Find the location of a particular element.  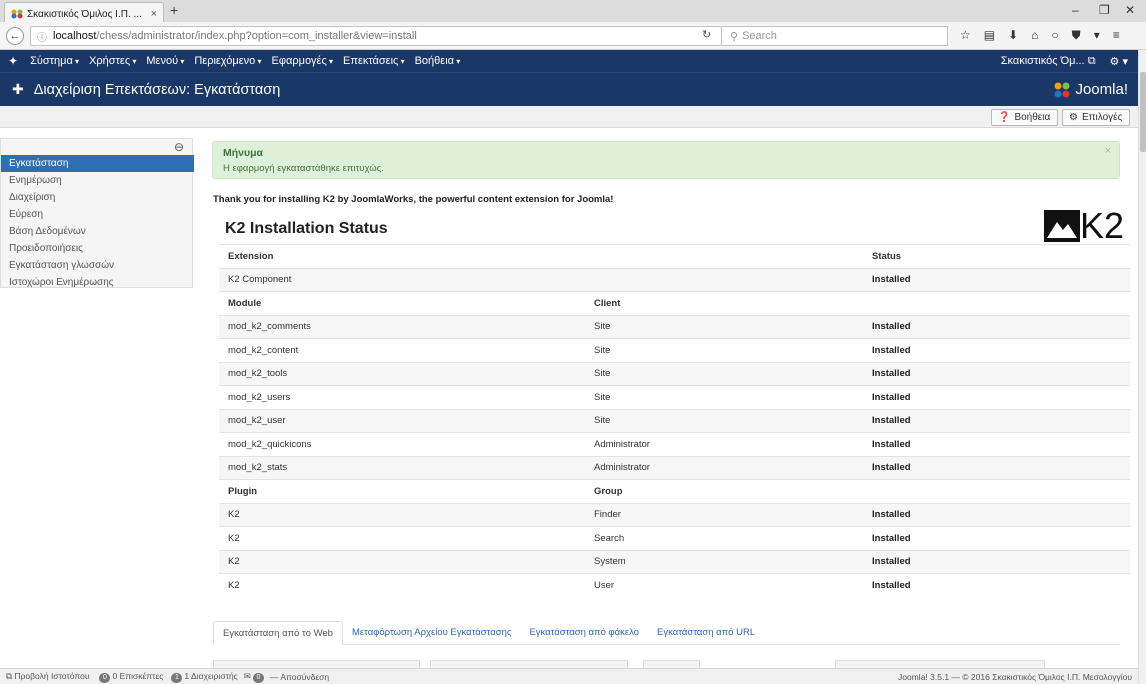

download-icon: ⬇ is located at coordinates (1013, 35).